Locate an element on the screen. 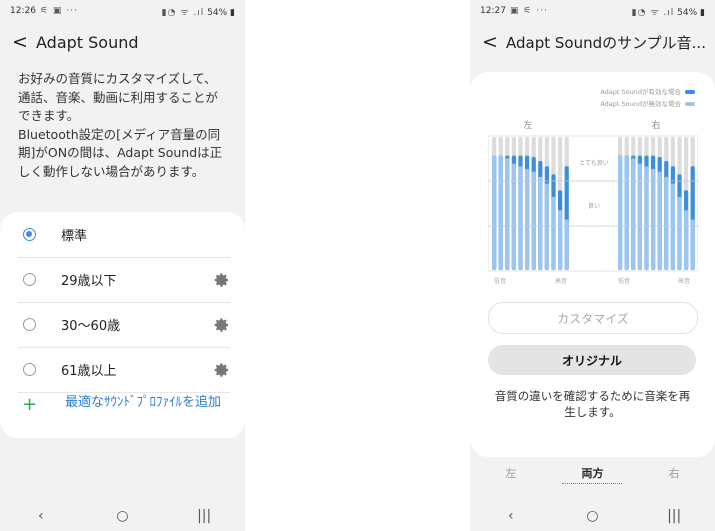  status-bar: 12:26 ⚟ ▣ ··· ▮◔ ᯤ .ıl 54% ▮ is located at coordinates (122, 11).